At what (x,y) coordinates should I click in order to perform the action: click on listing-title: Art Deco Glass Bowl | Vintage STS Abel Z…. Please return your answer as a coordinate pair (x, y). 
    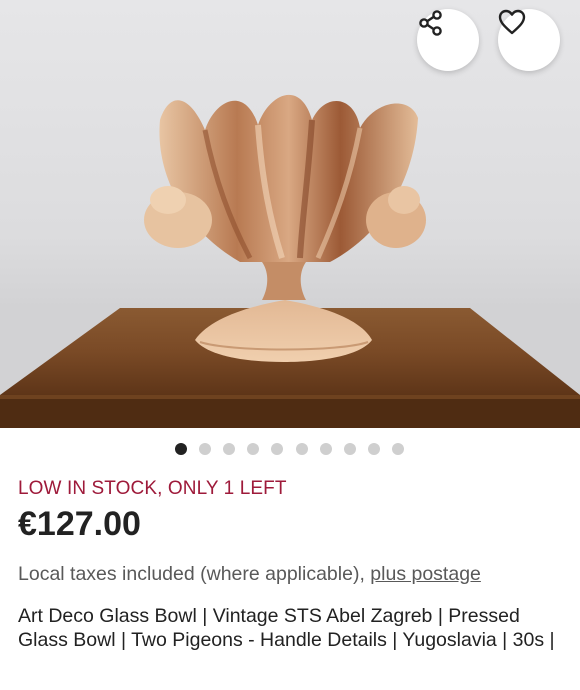
    Looking at the image, I should click on (286, 628).